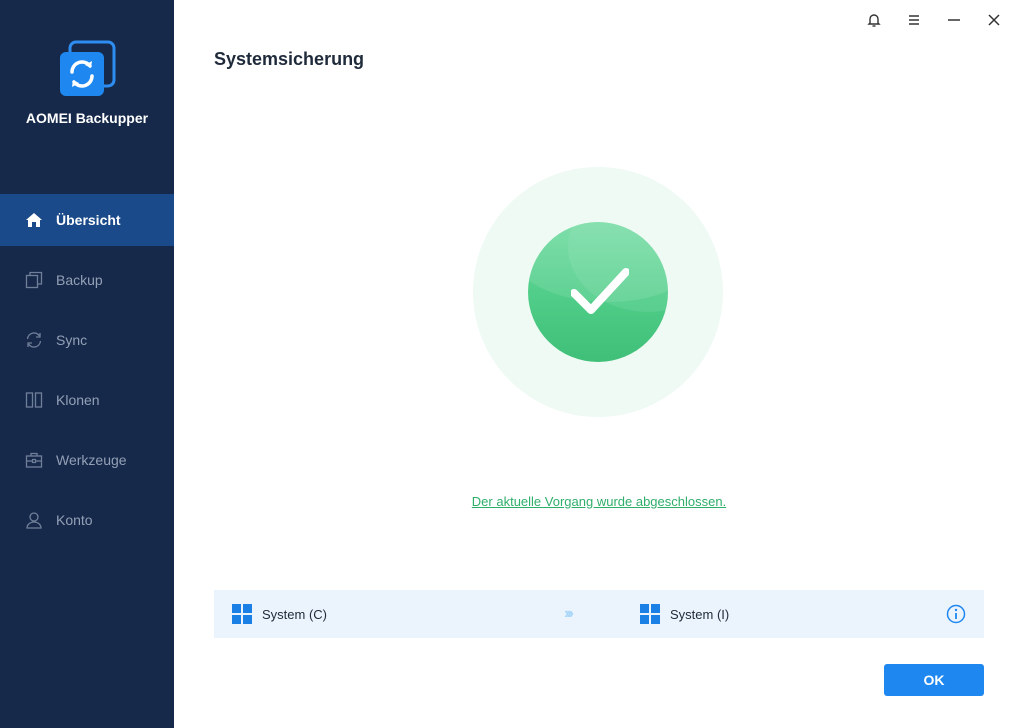  What do you see at coordinates (34, 460) in the screenshot?
I see `toolbox-icon` at bounding box center [34, 460].